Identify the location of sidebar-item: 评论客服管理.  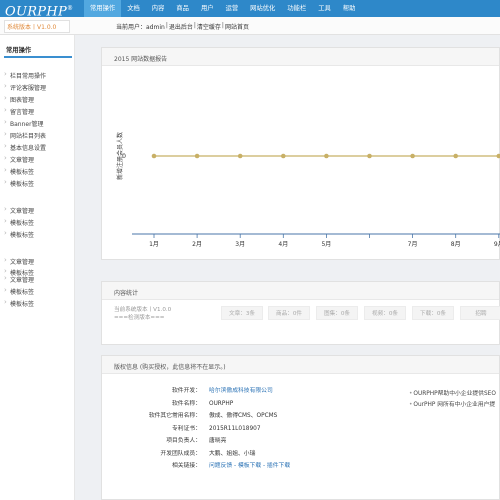
(25, 87).